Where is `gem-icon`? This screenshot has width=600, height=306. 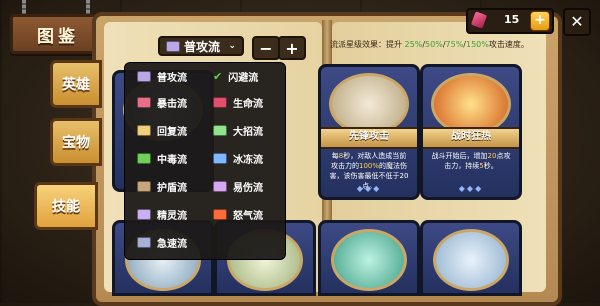 gem-icon is located at coordinates (479, 20).